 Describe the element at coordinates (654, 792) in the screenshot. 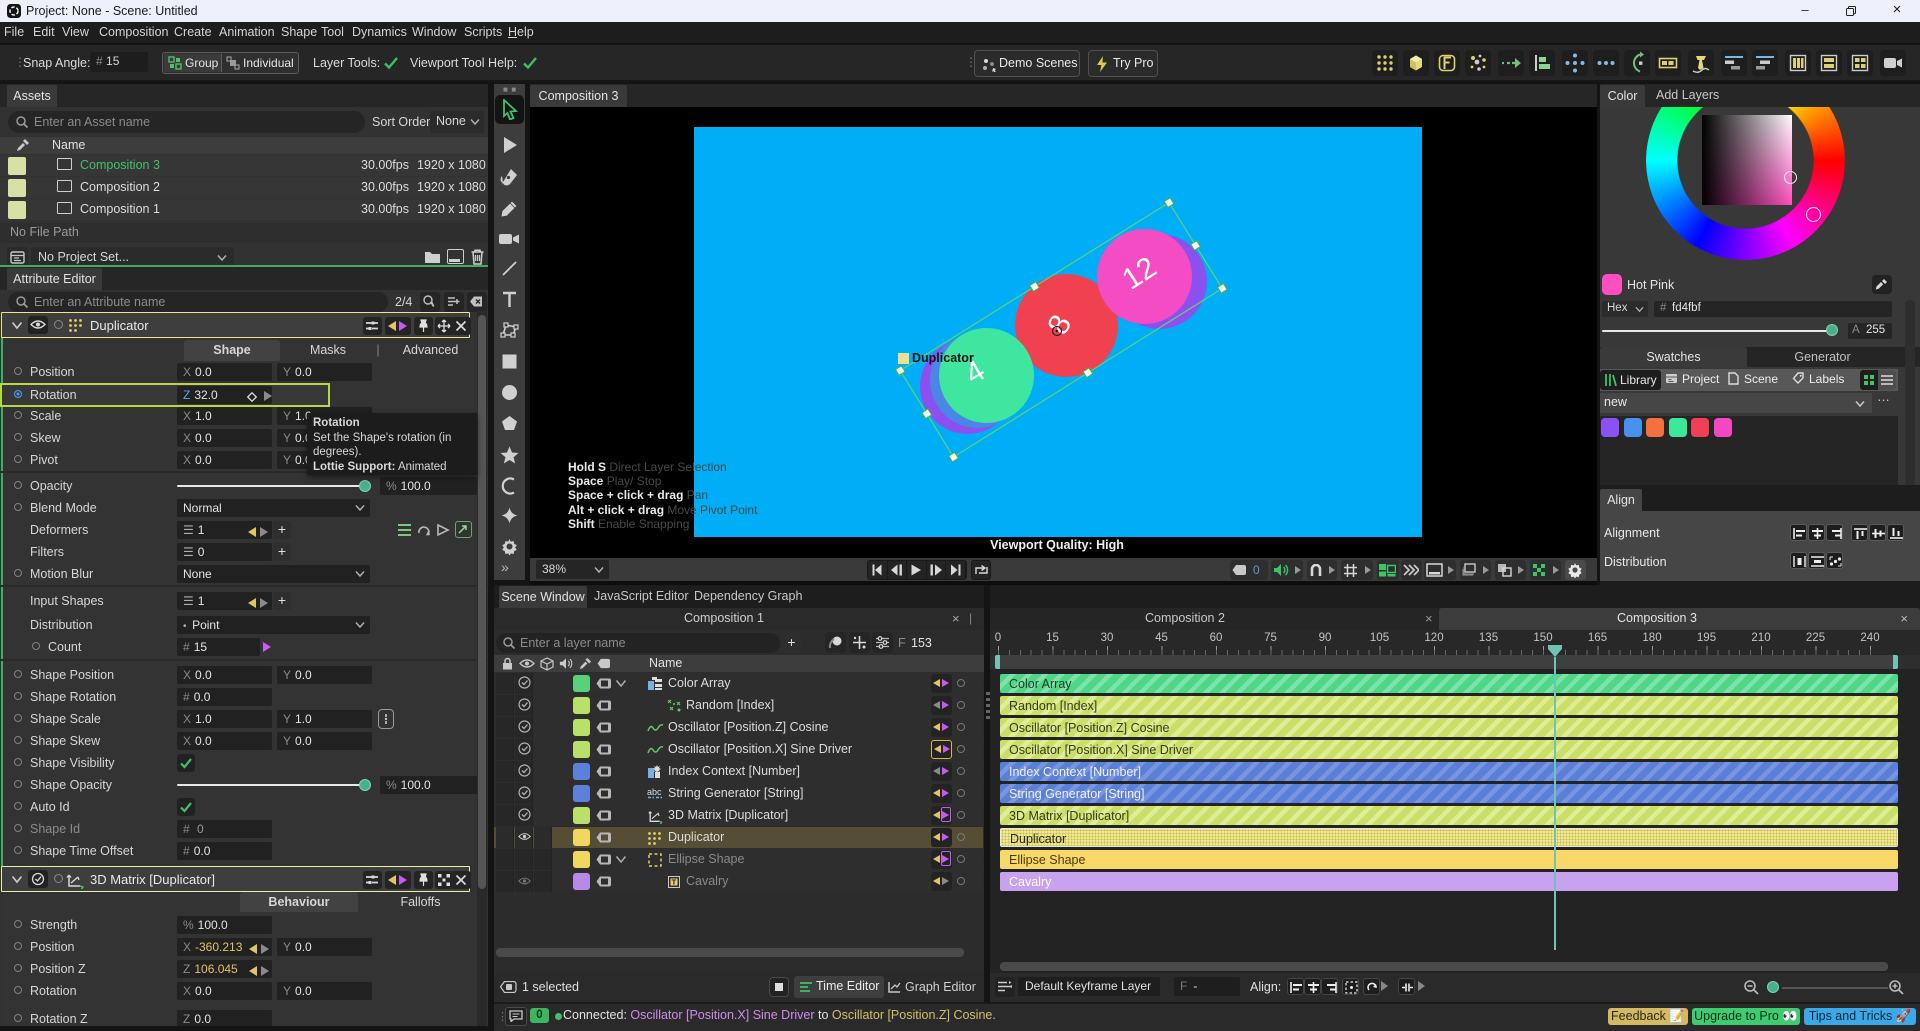

I see `svg-text: abc` at that location.